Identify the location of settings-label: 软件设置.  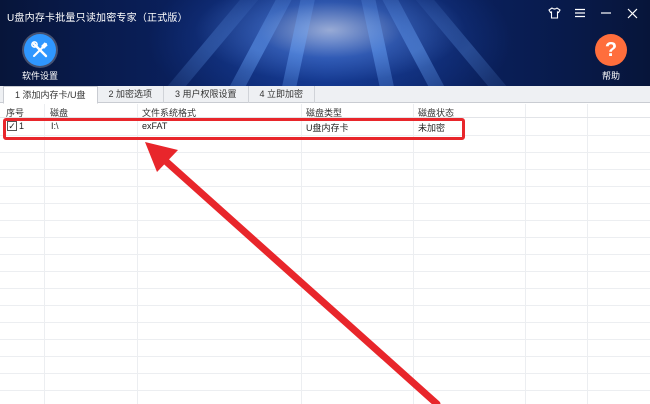
(39, 76).